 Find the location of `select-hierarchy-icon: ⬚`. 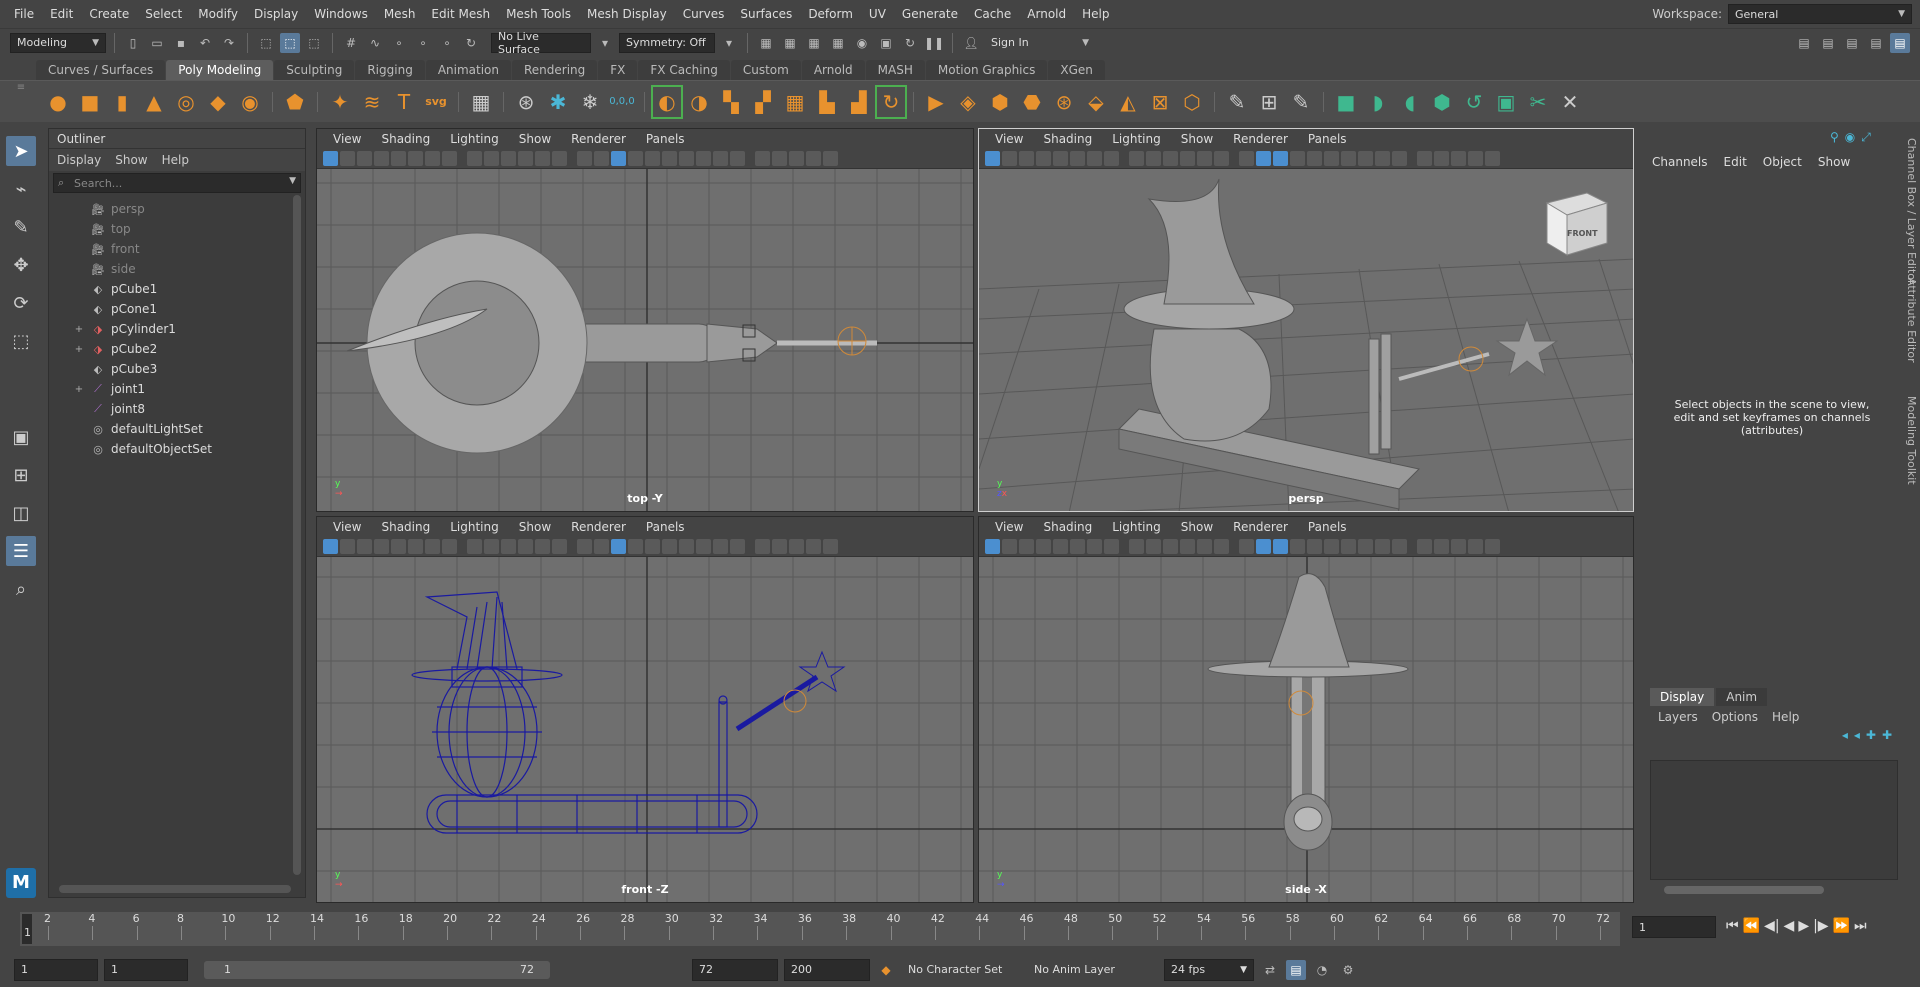

select-hierarchy-icon: ⬚ is located at coordinates (266, 43).